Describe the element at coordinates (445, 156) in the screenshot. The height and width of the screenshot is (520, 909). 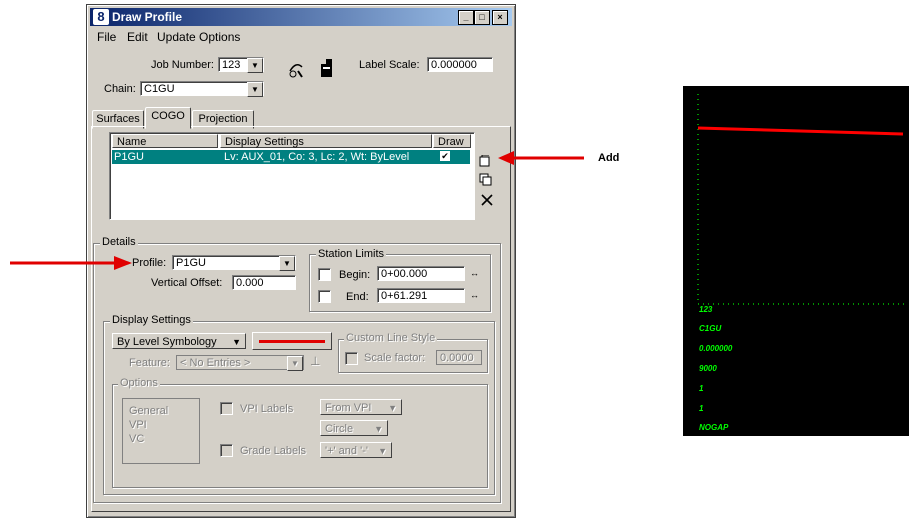
I see `row-draw-checkbox: ✔` at that location.